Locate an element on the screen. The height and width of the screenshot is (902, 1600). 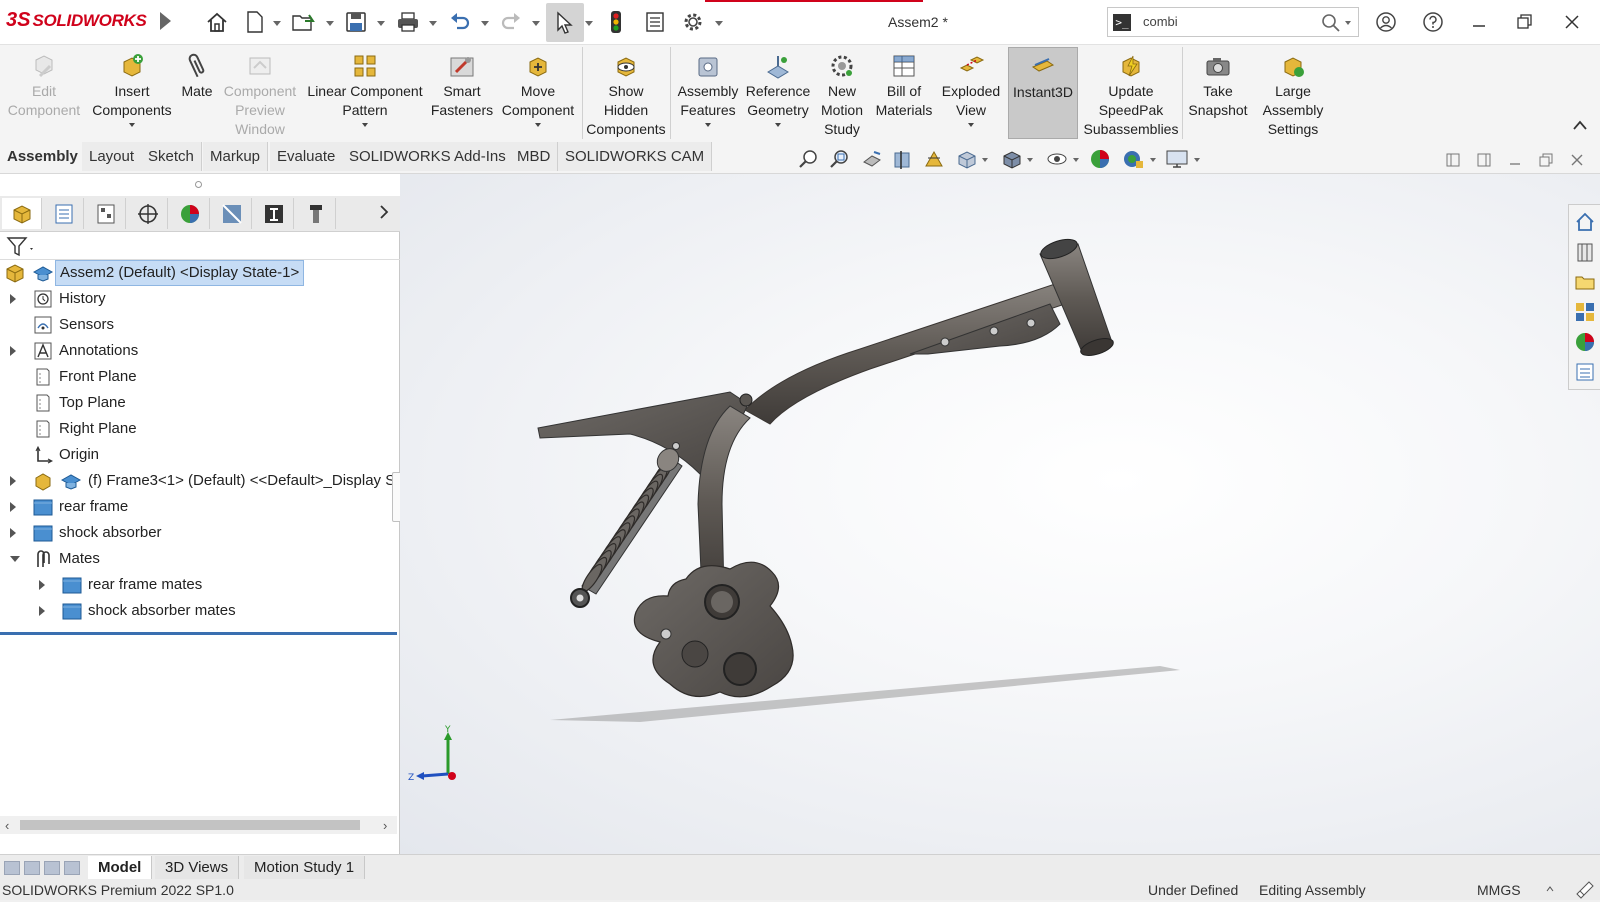
print-icon is located at coordinates (408, 22).